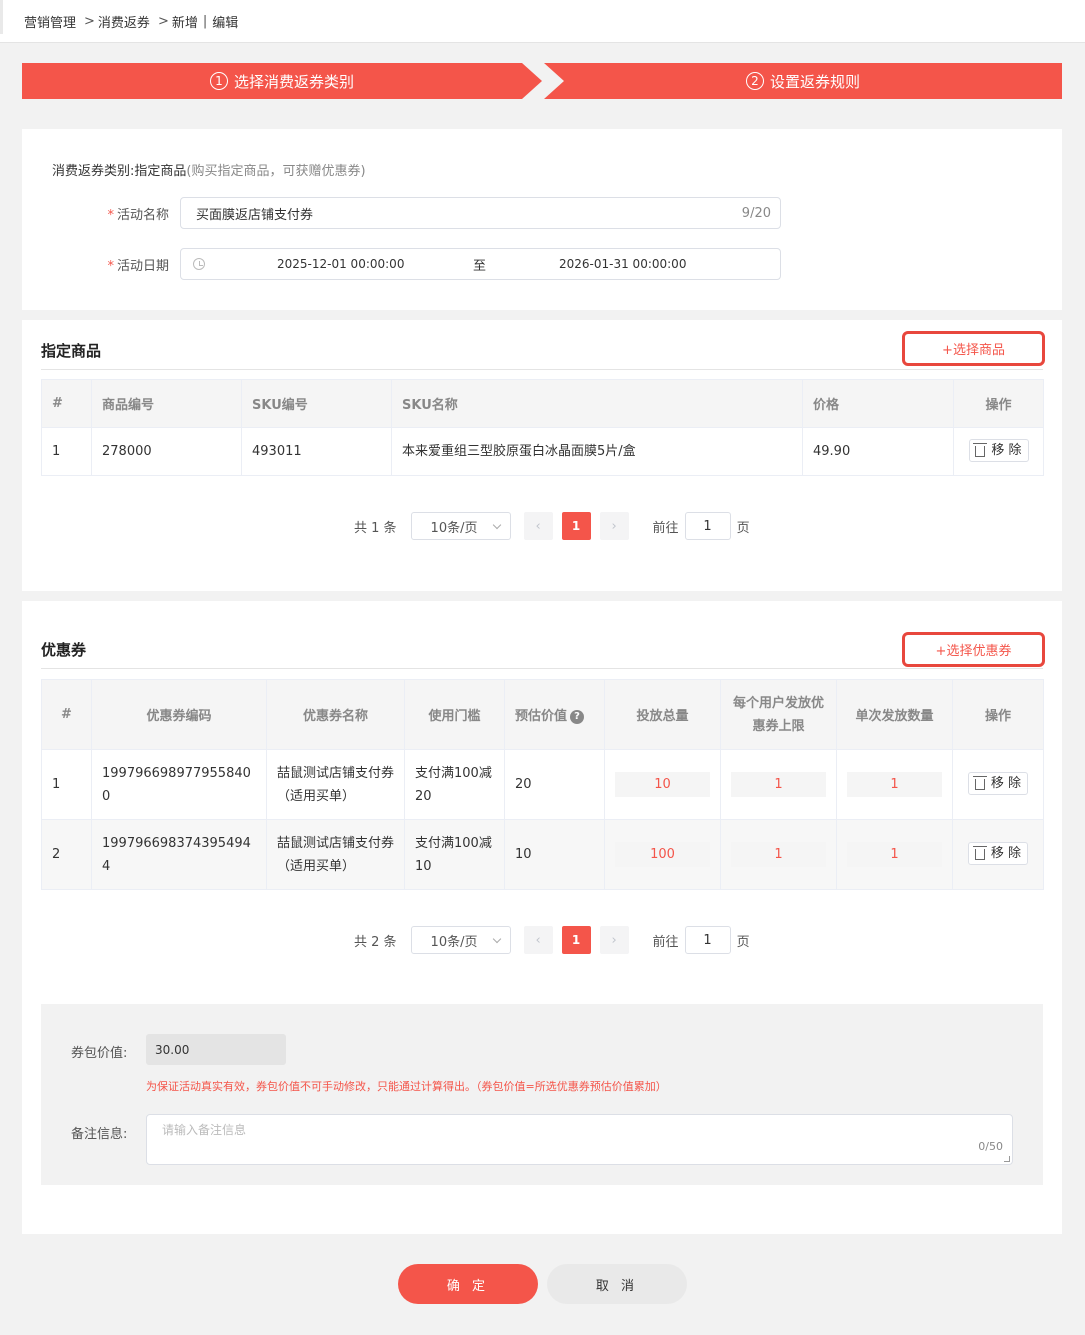 This screenshot has height=1335, width=1085. I want to click on clock-icon, so click(199, 264).